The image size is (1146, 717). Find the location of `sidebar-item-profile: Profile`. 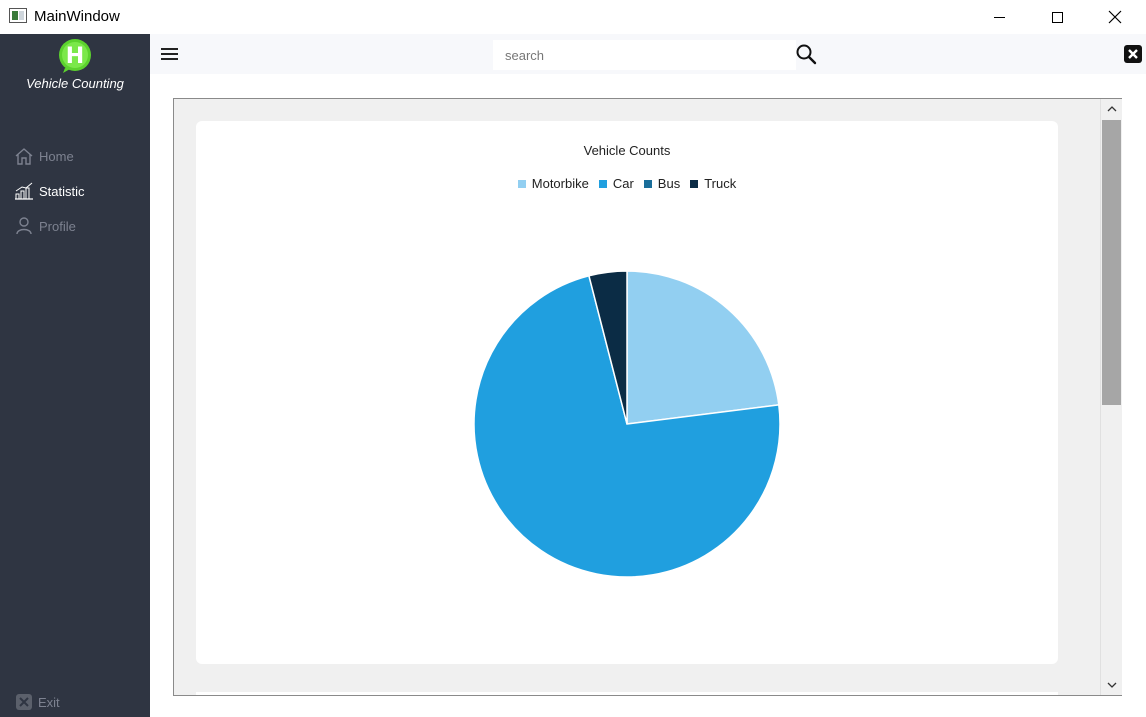

sidebar-item-profile: Profile is located at coordinates (79, 226).